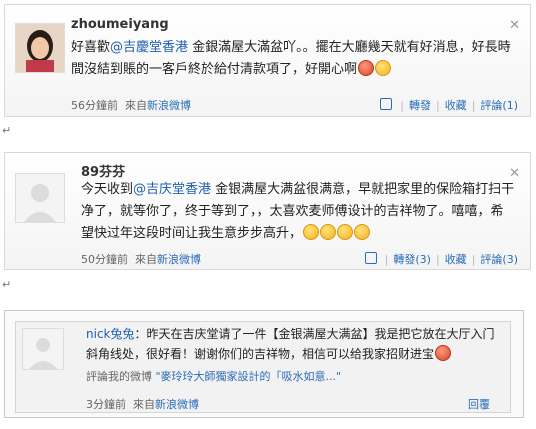 The height and width of the screenshot is (429, 536). Describe the element at coordinates (514, 25) in the screenshot. I see `close-icon: ✕` at that location.